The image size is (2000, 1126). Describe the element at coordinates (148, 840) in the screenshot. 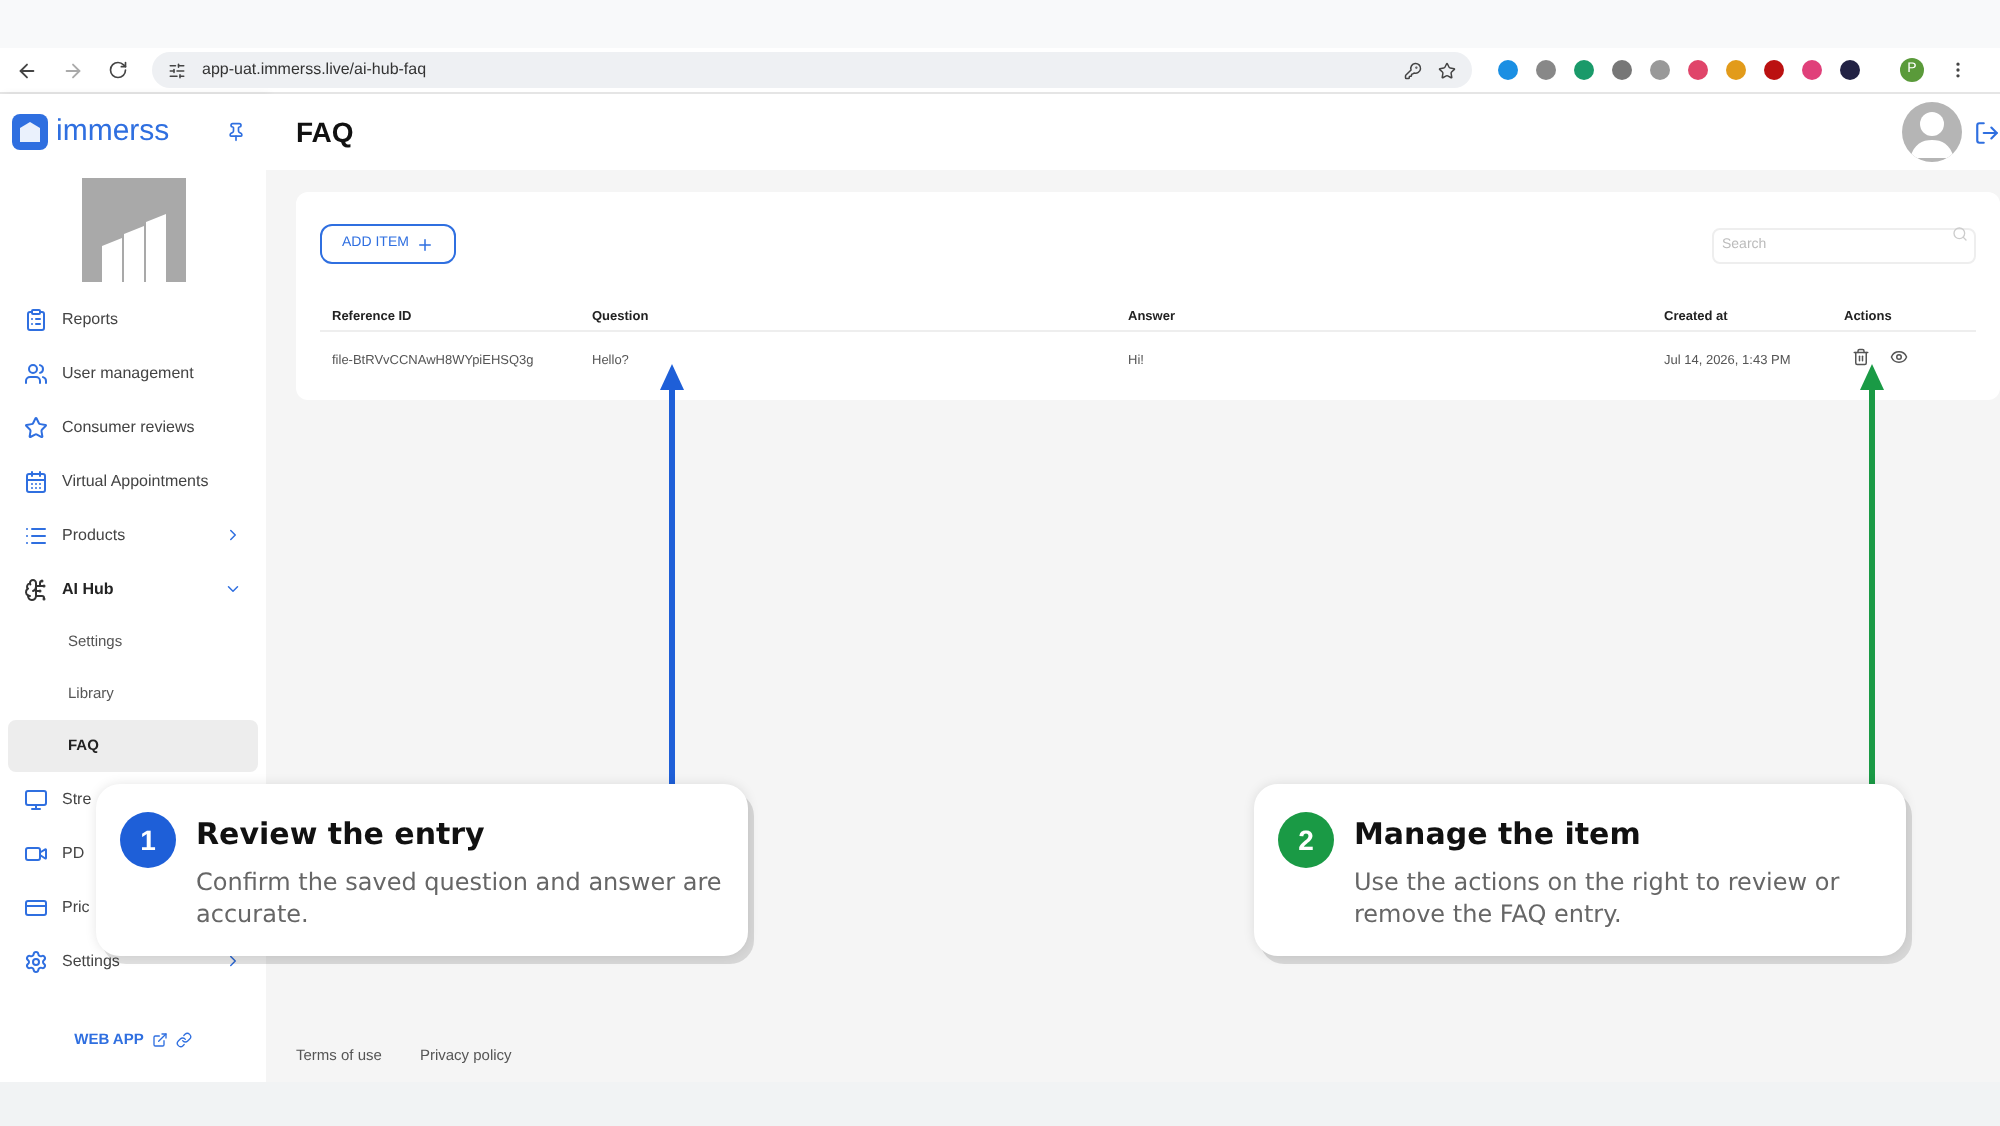

I see `step-number-badge: 1` at that location.